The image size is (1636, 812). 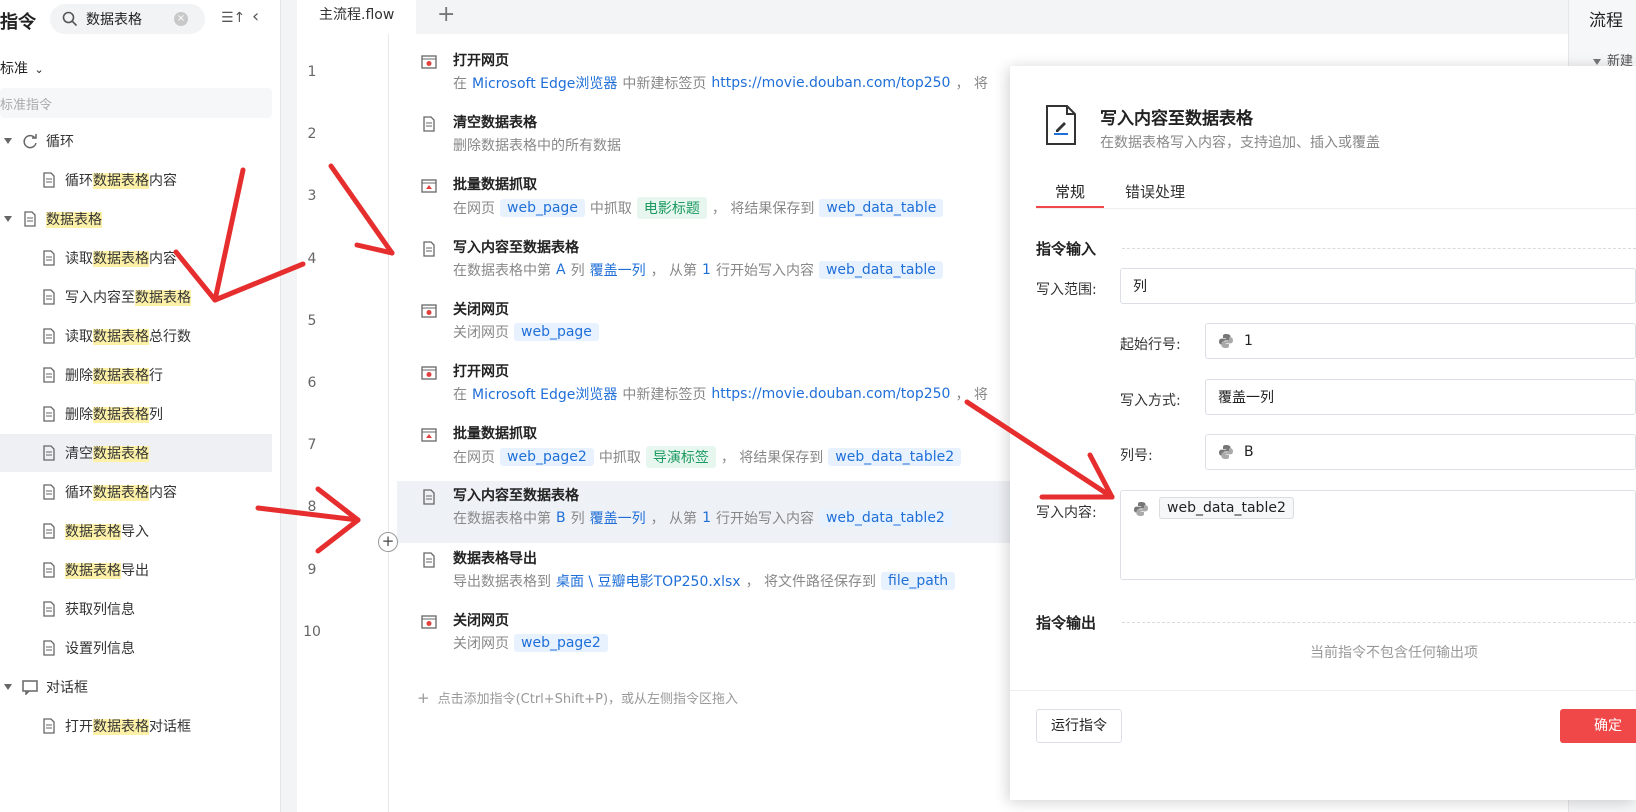 What do you see at coordinates (95, 531) in the screenshot?
I see `tree-item: 数据表格导入` at bounding box center [95, 531].